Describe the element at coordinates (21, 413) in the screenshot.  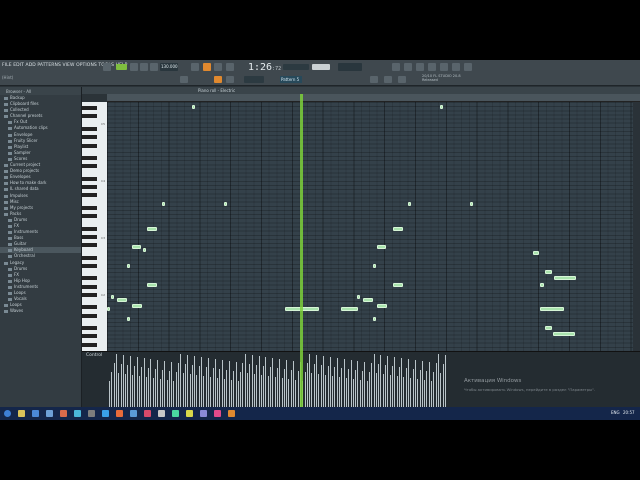
I see `explorer-icon` at that location.